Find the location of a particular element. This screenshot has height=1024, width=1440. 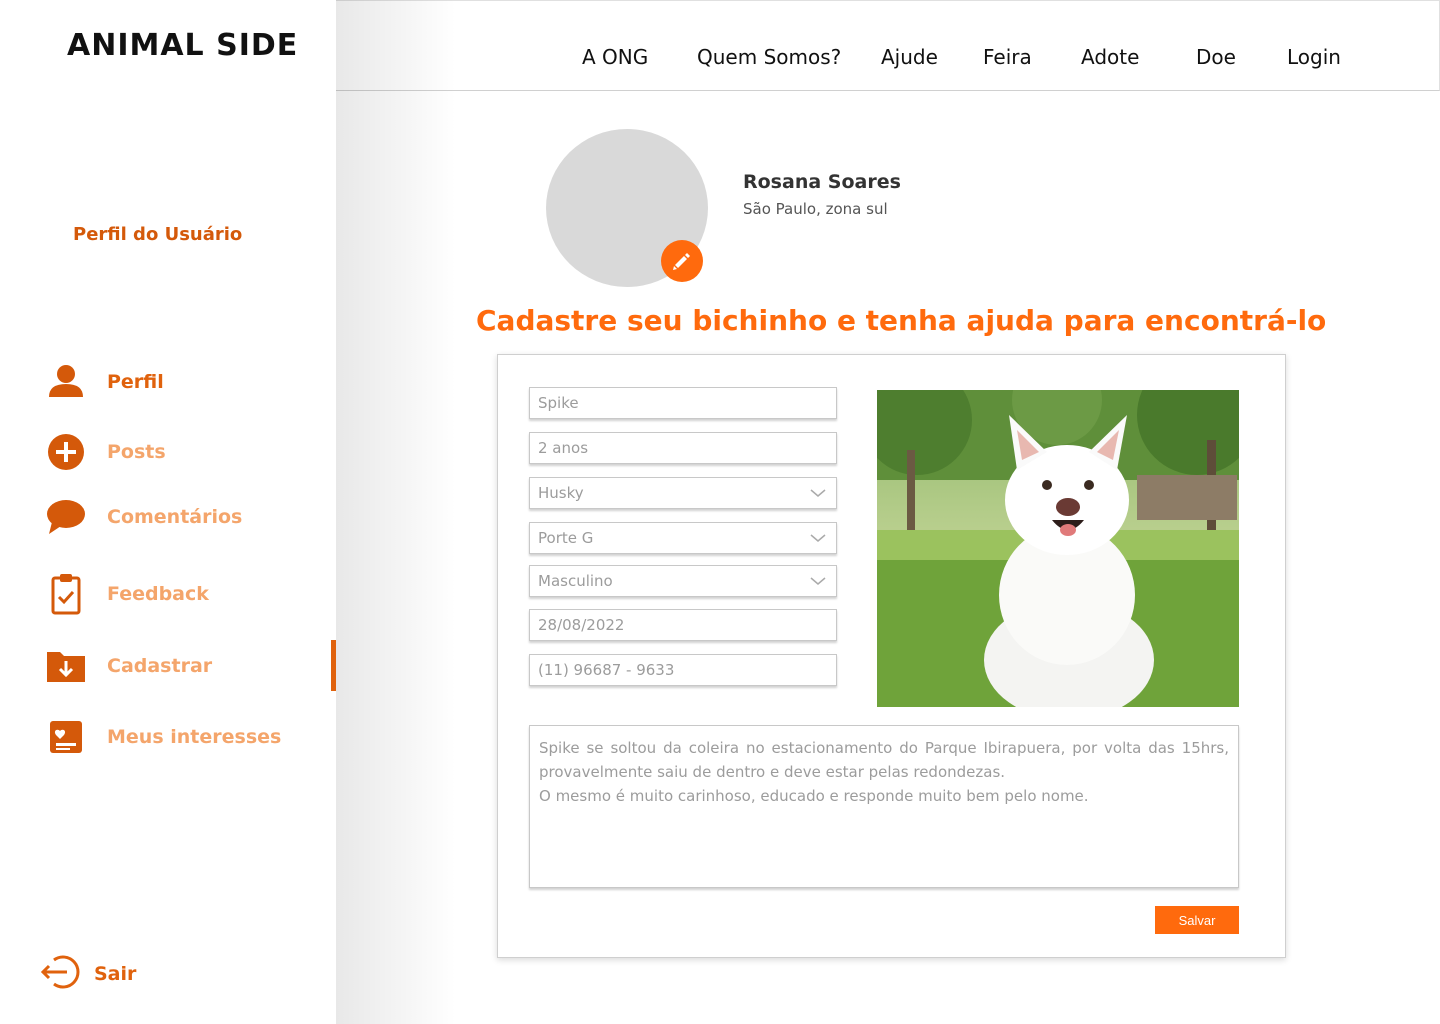

sidebar-item-label: Posts is located at coordinates (136, 452).